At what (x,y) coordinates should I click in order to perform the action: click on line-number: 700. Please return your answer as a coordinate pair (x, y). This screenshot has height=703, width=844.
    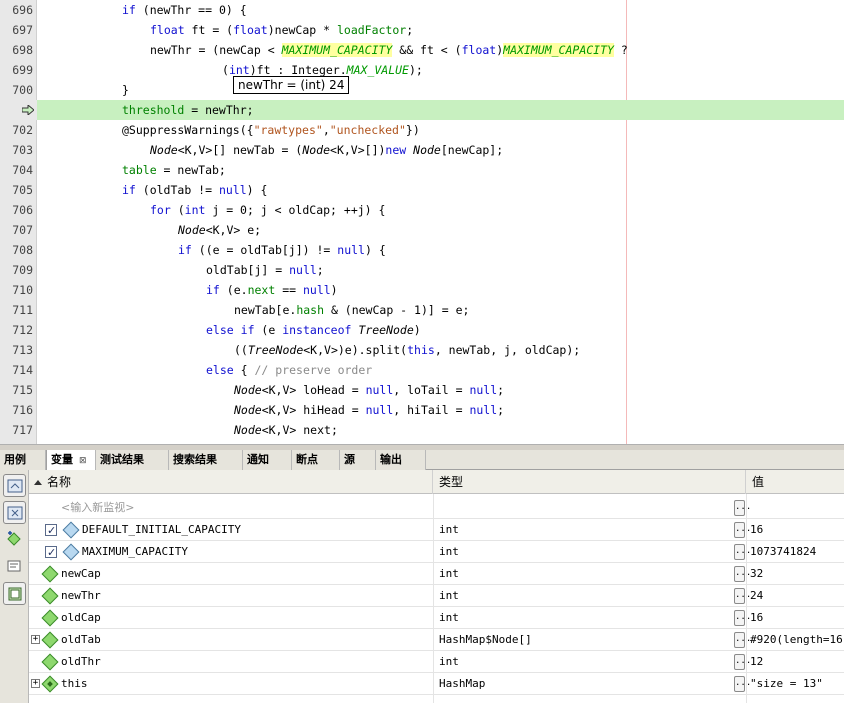
    Looking at the image, I should click on (22, 90).